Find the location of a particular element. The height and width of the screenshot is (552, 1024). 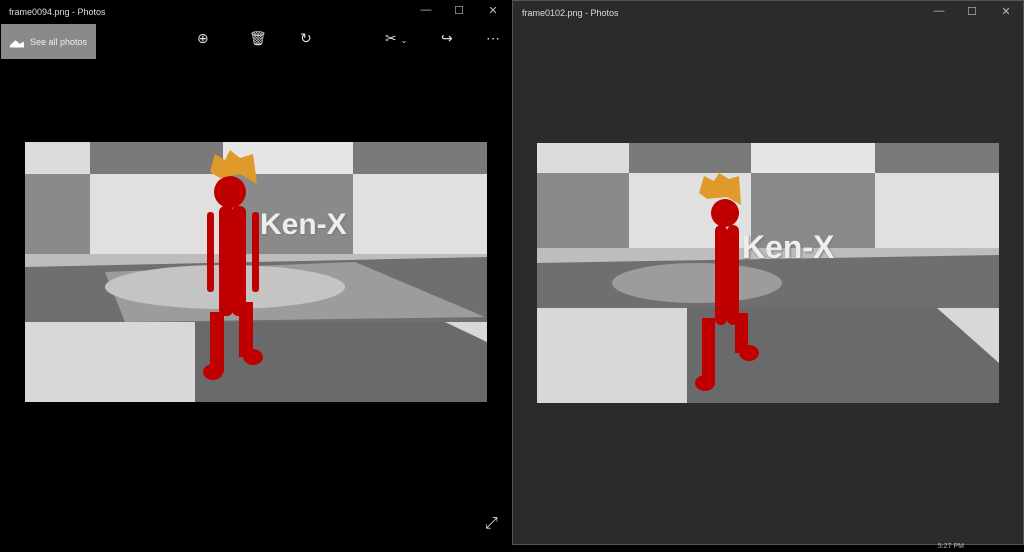

see-all-photos-label: See all photos is located at coordinates (59, 41).